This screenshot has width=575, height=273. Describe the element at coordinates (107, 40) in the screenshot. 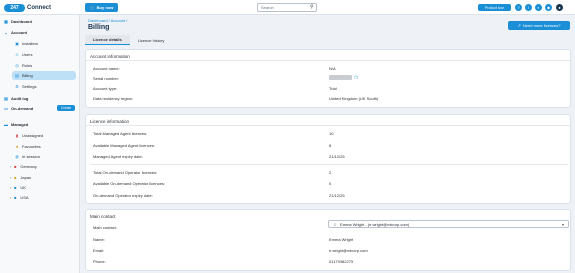

I see `tab-licence-details: Licence details` at that location.